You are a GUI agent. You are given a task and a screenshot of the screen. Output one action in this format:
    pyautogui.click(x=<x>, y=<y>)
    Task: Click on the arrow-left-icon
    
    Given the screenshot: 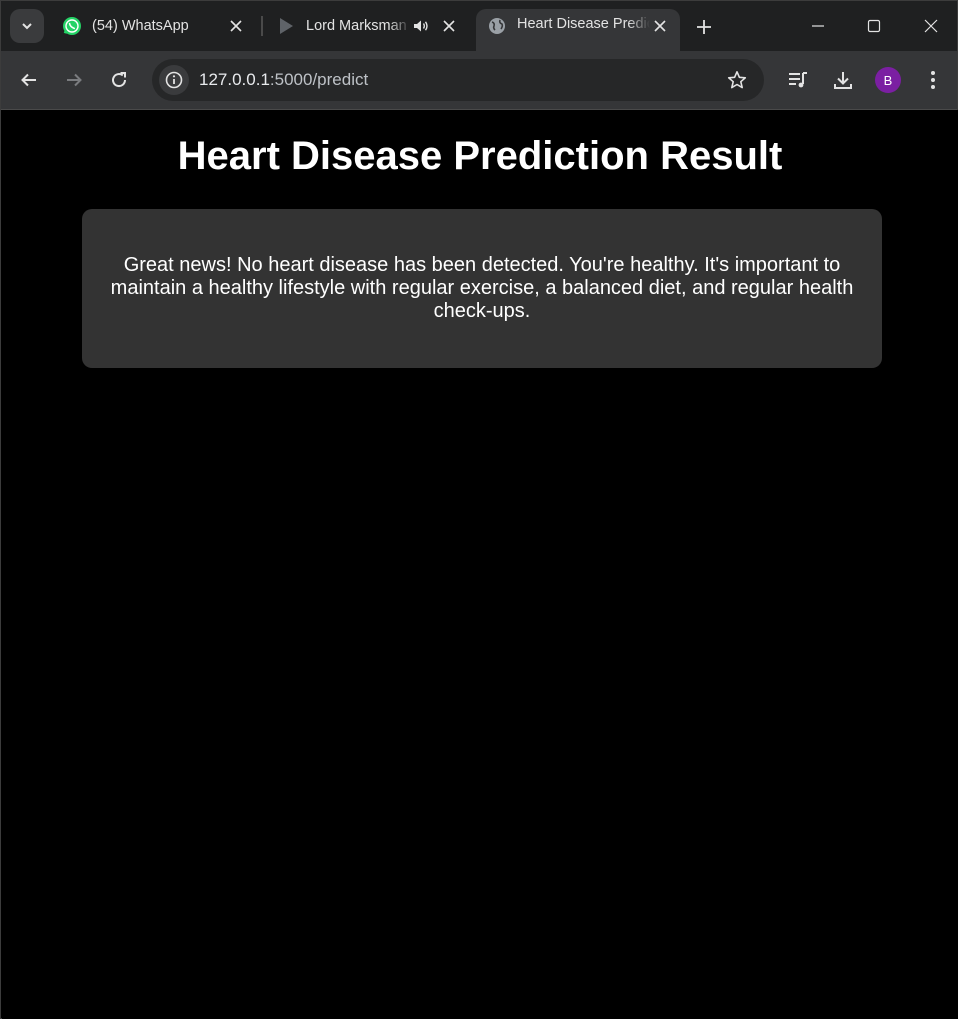 What is the action you would take?
    pyautogui.click(x=28, y=80)
    